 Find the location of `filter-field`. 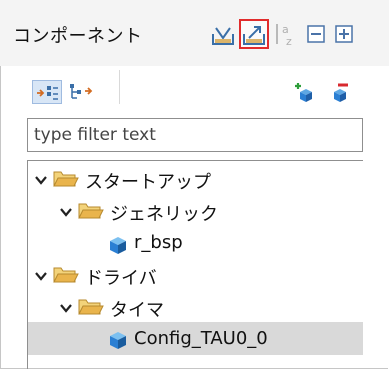

filter-field is located at coordinates (195, 135).